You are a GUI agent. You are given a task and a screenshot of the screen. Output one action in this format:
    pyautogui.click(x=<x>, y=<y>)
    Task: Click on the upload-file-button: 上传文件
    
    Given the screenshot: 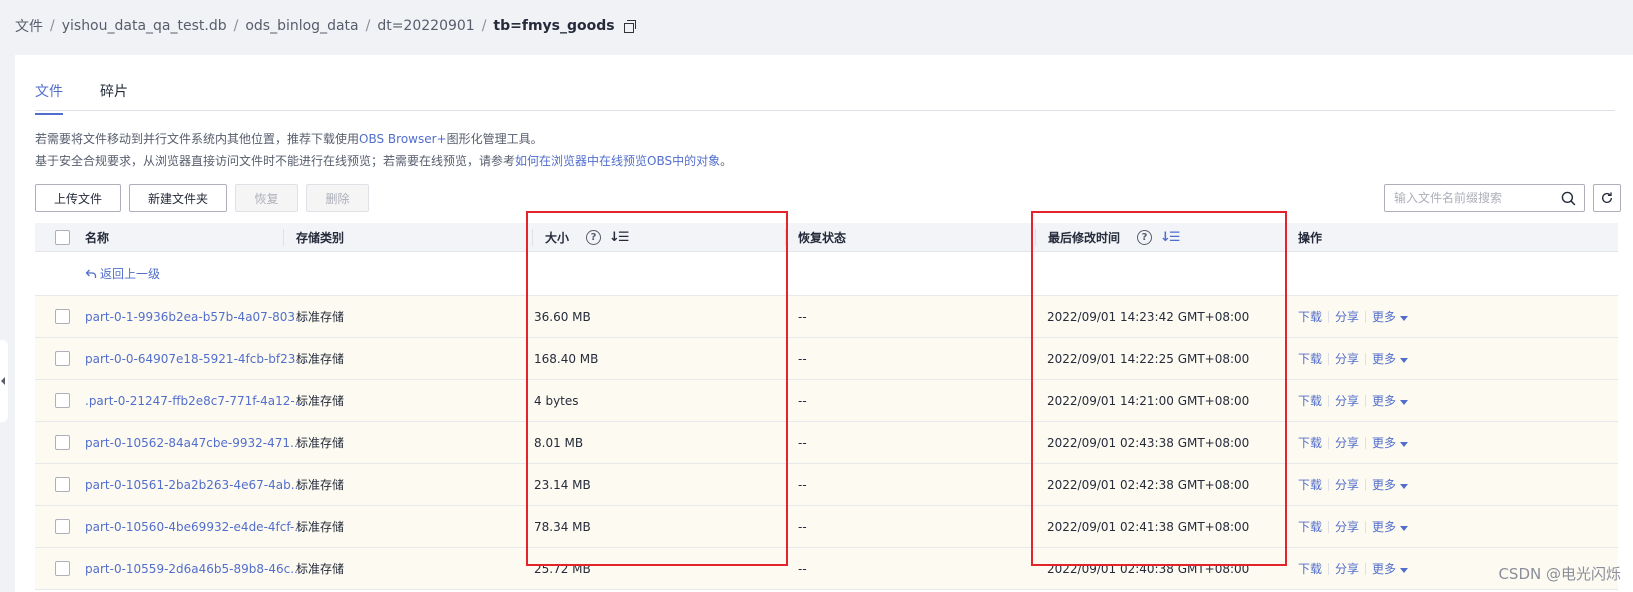 What is the action you would take?
    pyautogui.click(x=78, y=198)
    